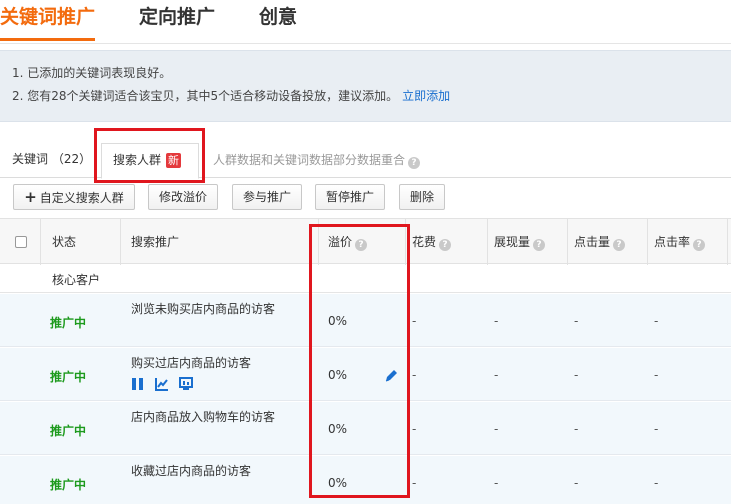  Describe the element at coordinates (21, 242) in the screenshot. I see `select-all-checkbox` at that location.